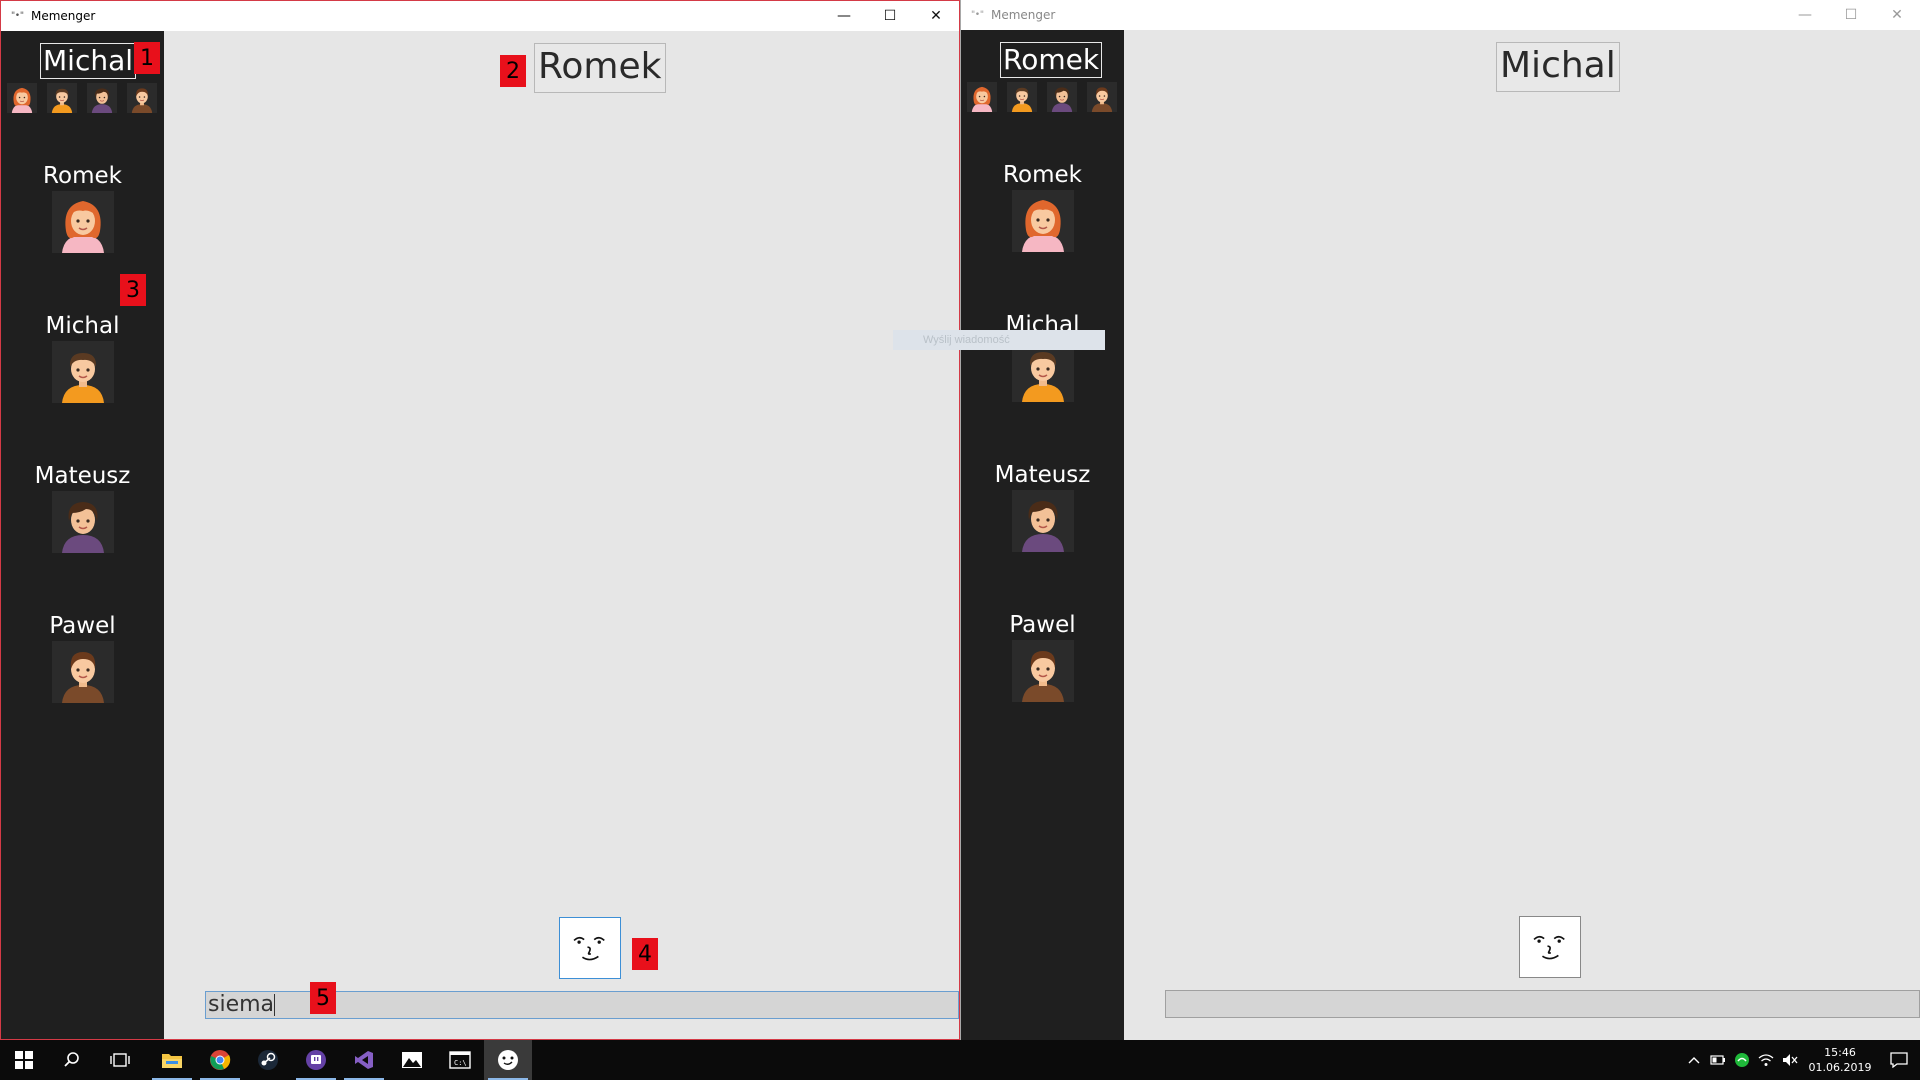 The image size is (1920, 1080). What do you see at coordinates (88, 61) in the screenshot?
I see `current-user-name: Michal` at bounding box center [88, 61].